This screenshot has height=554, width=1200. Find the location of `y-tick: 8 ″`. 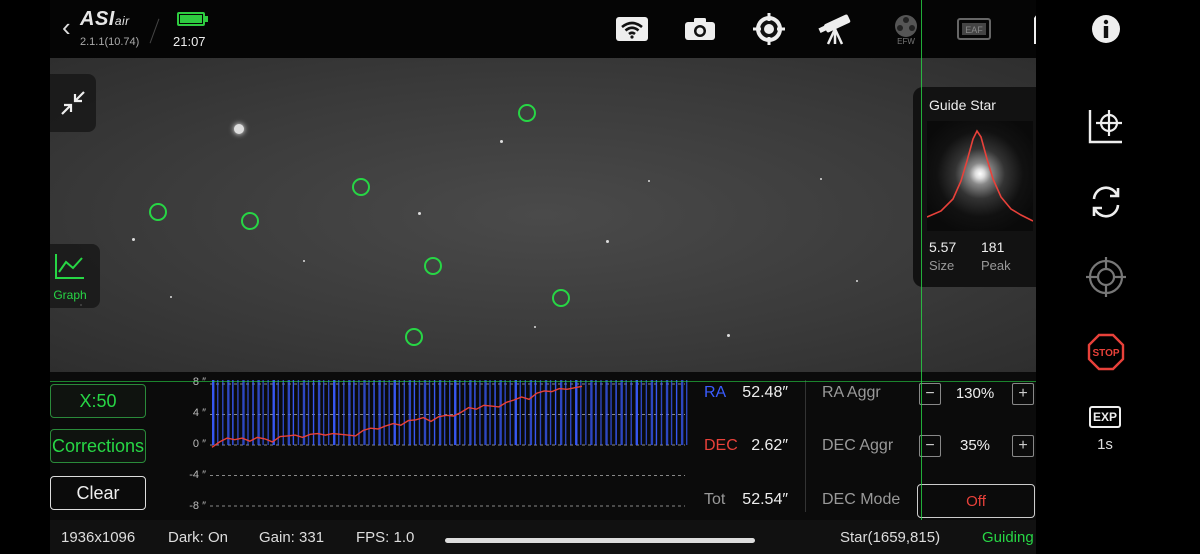

y-tick: 8 ″ is located at coordinates (199, 382).